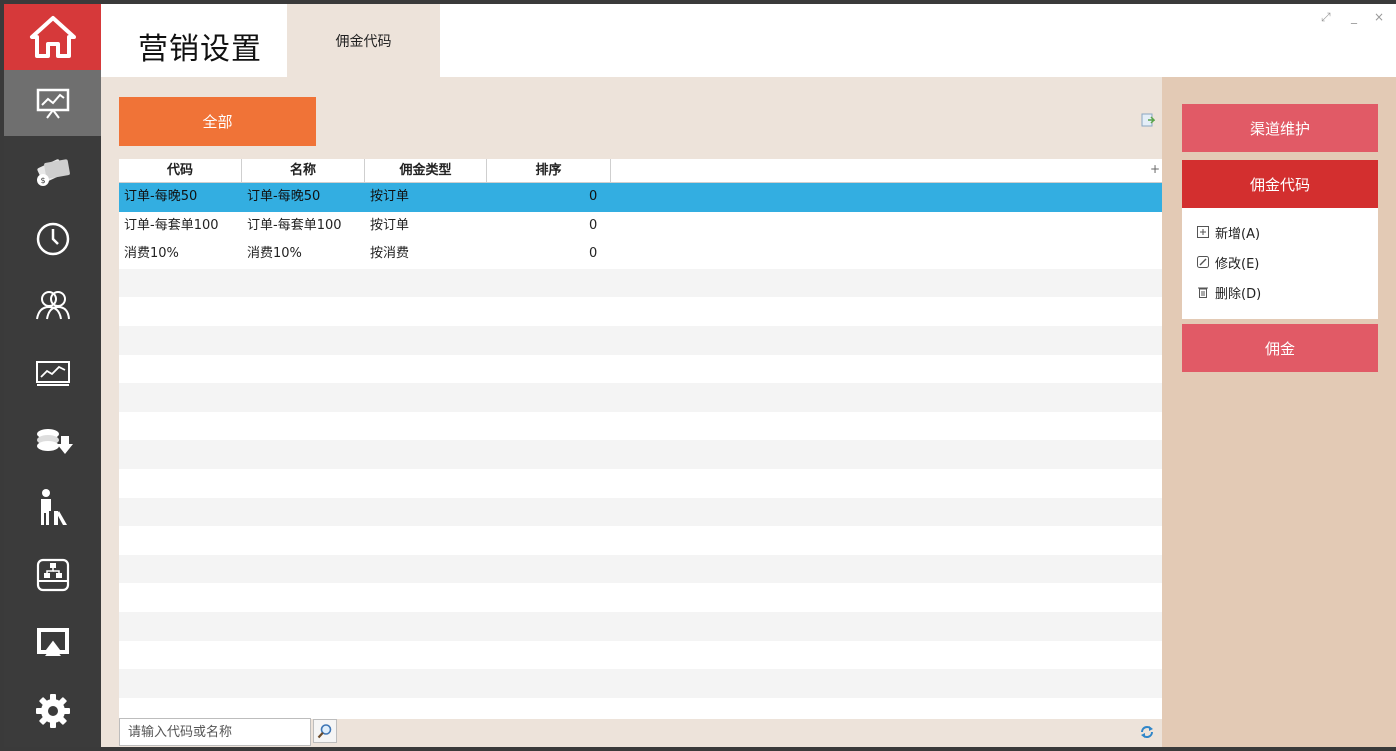  I want to click on nav-item-checkin, so click(52, 507).